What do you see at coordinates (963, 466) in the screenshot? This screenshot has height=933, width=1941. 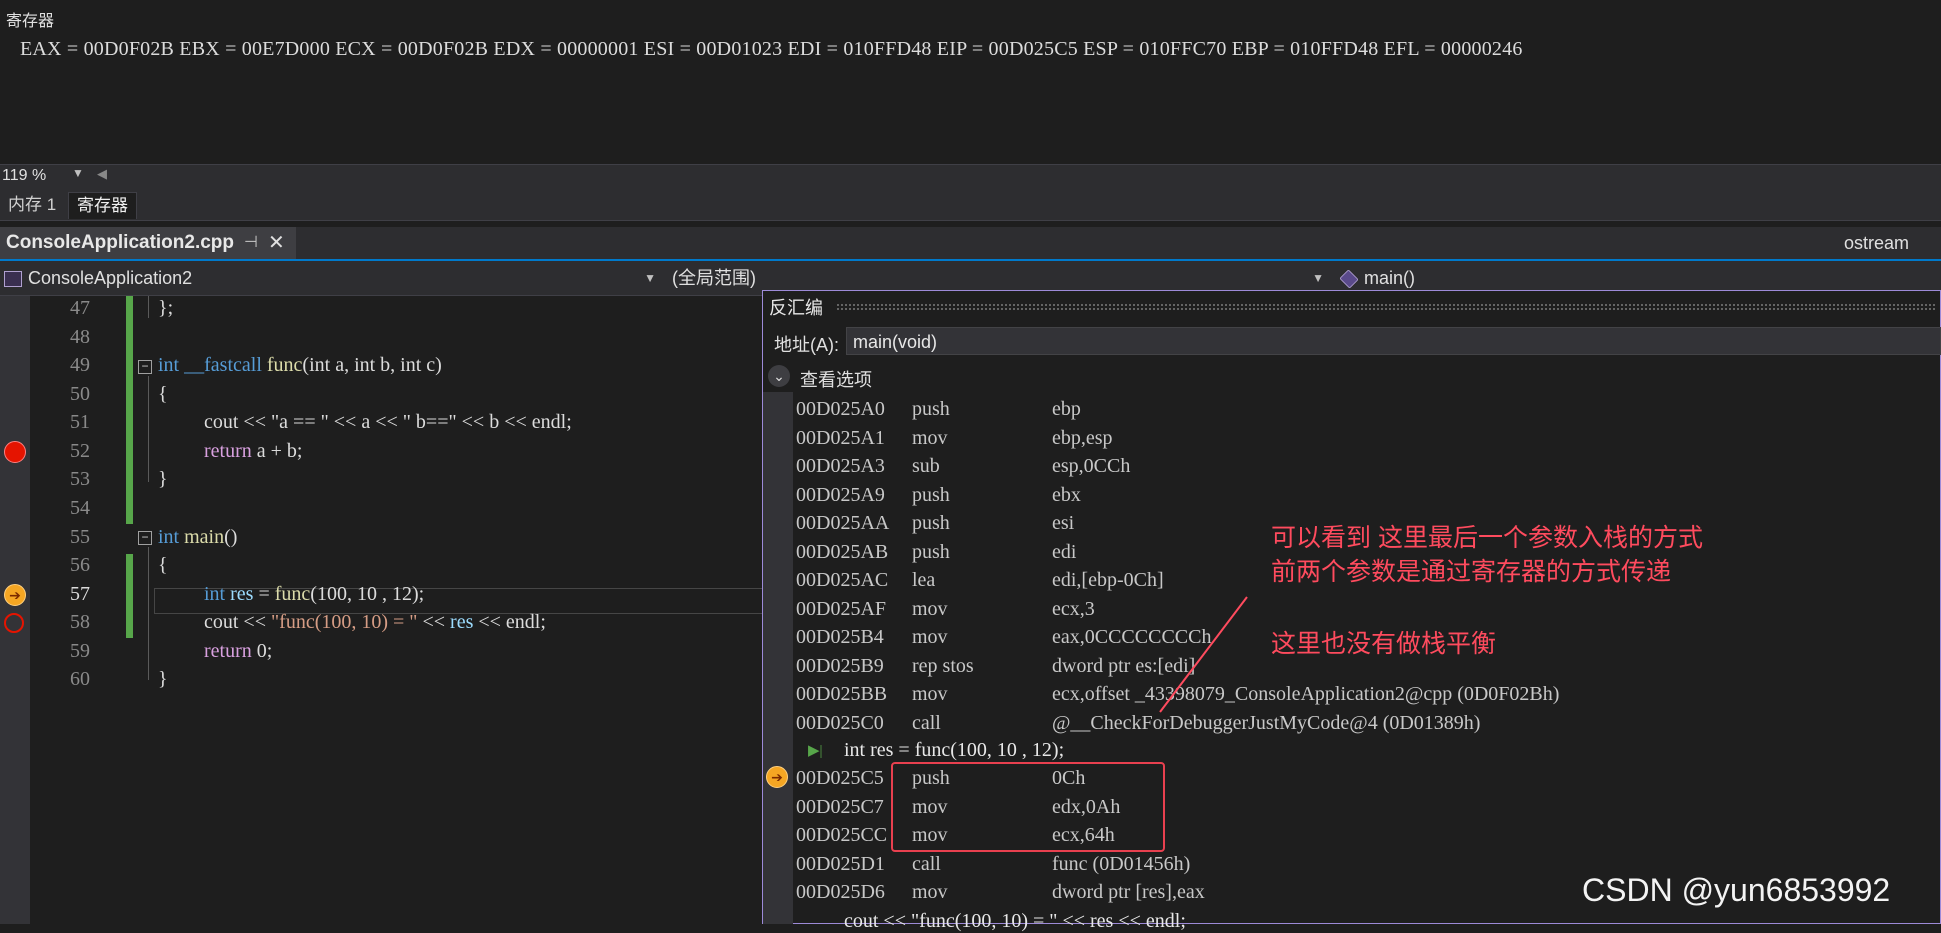 I see `disassembly-row: 00D025A3 sub esp,0CCh` at bounding box center [963, 466].